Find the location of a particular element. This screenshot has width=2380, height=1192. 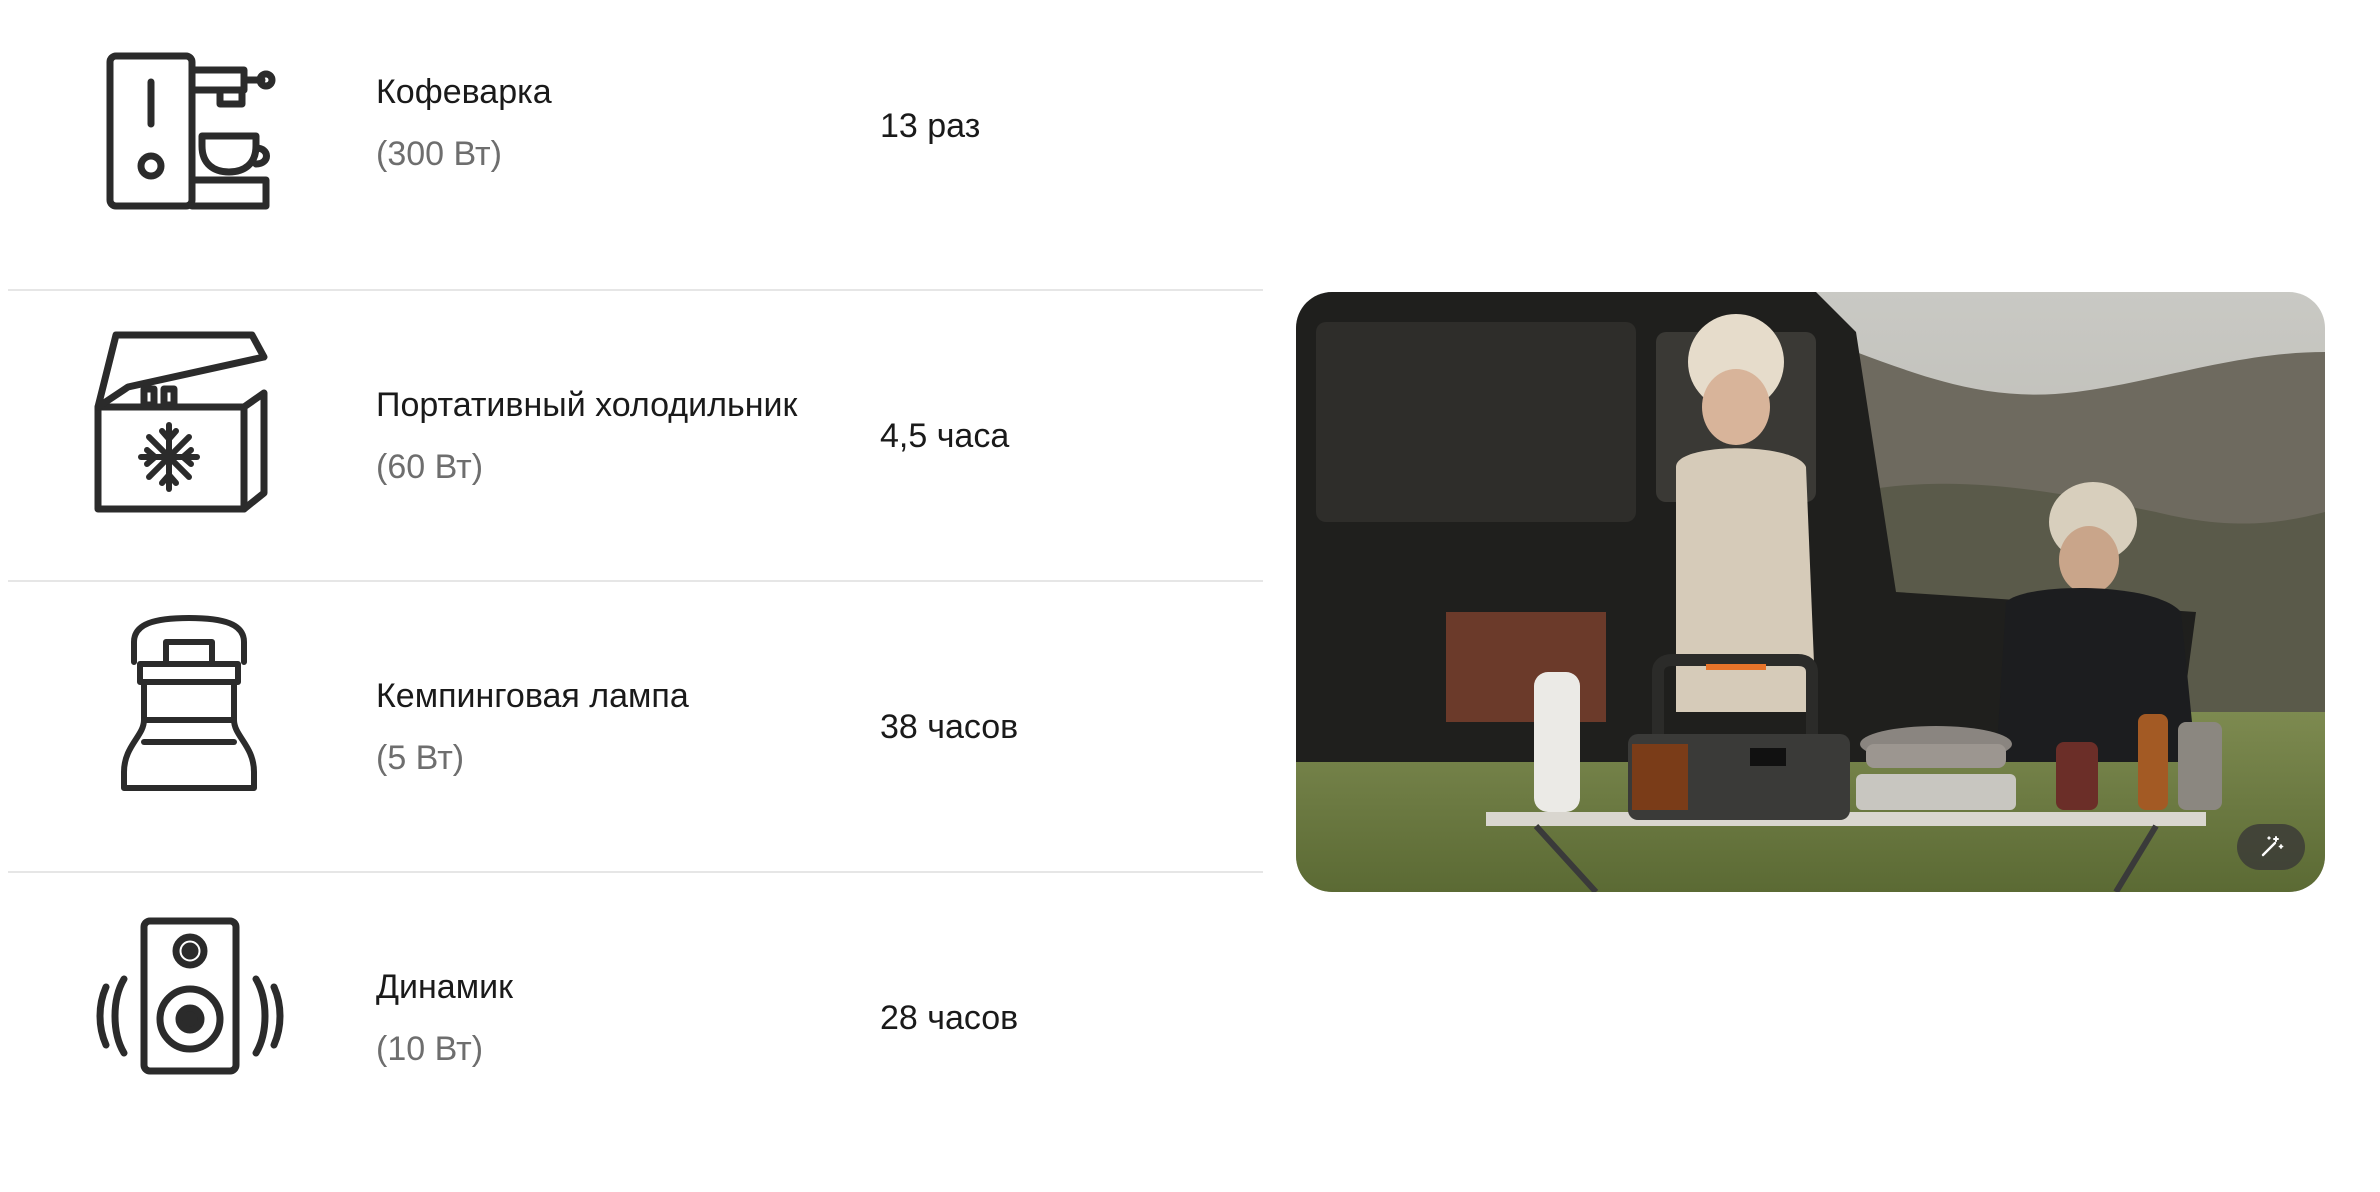

device-runtime: 13 раз is located at coordinates (930, 126).